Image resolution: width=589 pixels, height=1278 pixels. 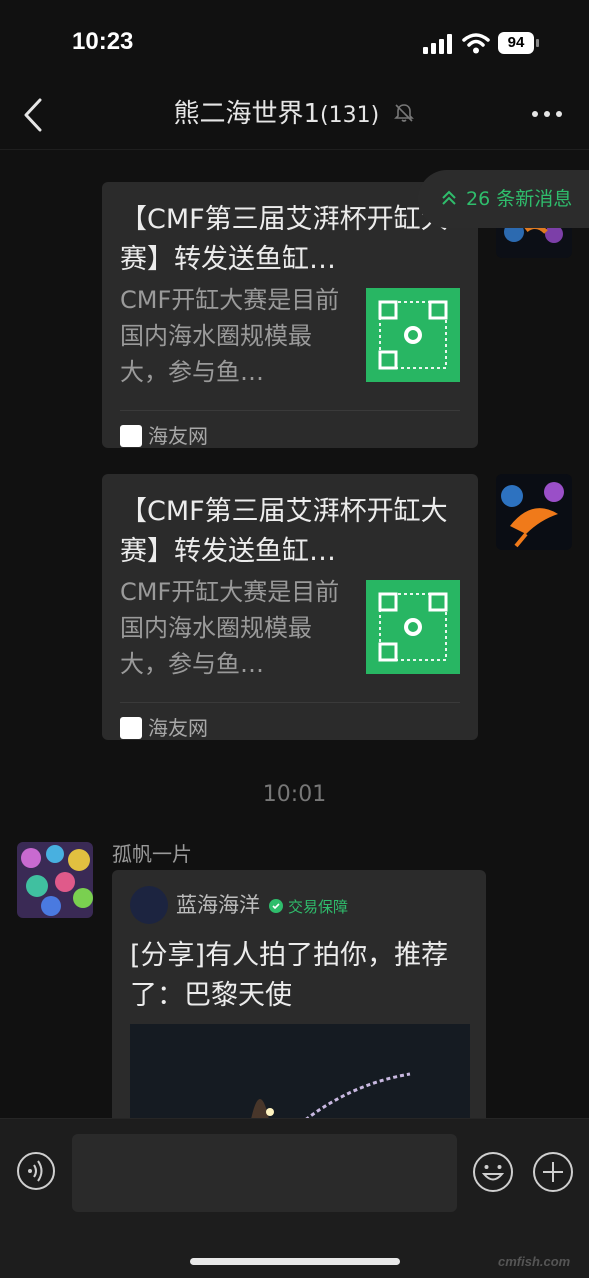 What do you see at coordinates (276, 906) in the screenshot?
I see `verified-badge-icon` at bounding box center [276, 906].